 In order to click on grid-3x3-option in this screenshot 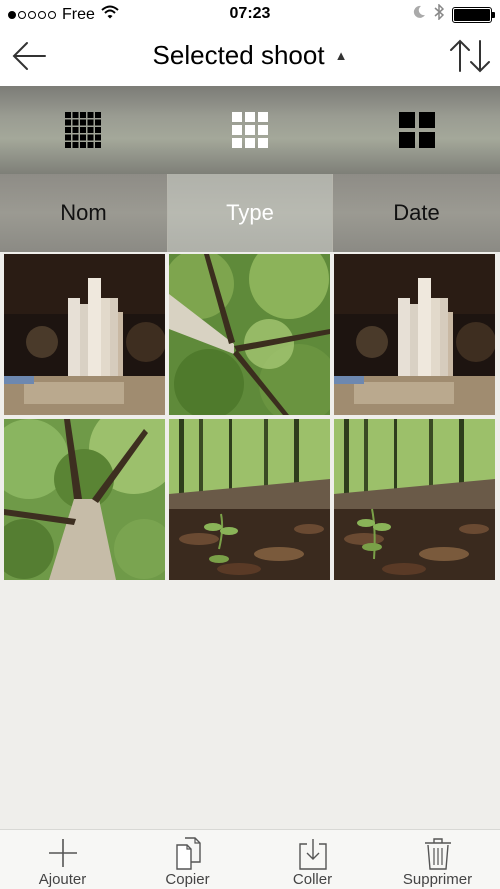, I will do `click(250, 130)`.